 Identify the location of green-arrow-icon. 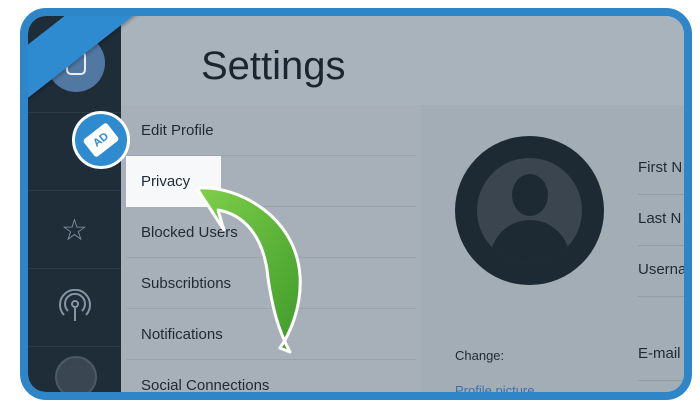
(249, 270).